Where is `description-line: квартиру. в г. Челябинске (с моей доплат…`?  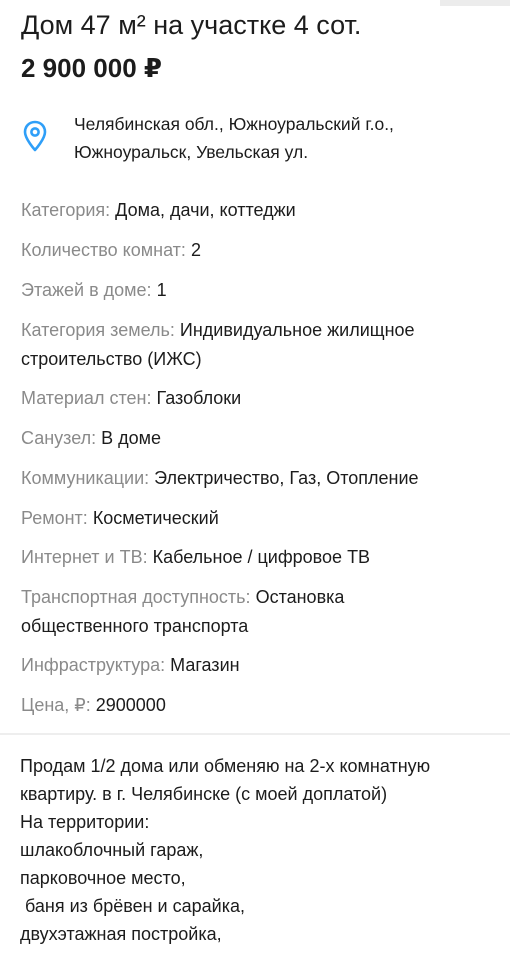
description-line: квартиру. в г. Челябинске (с моей доплат… is located at coordinates (204, 794).